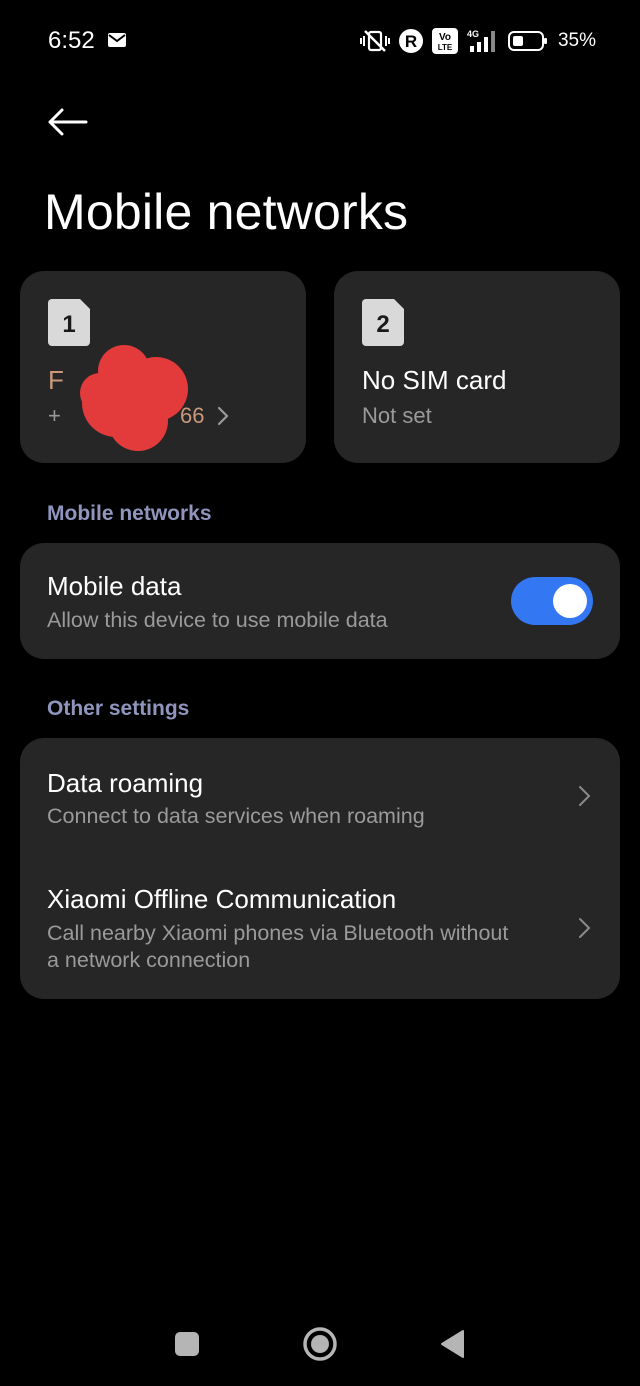 The height and width of the screenshot is (1386, 640). I want to click on home-button, so click(320, 1344).